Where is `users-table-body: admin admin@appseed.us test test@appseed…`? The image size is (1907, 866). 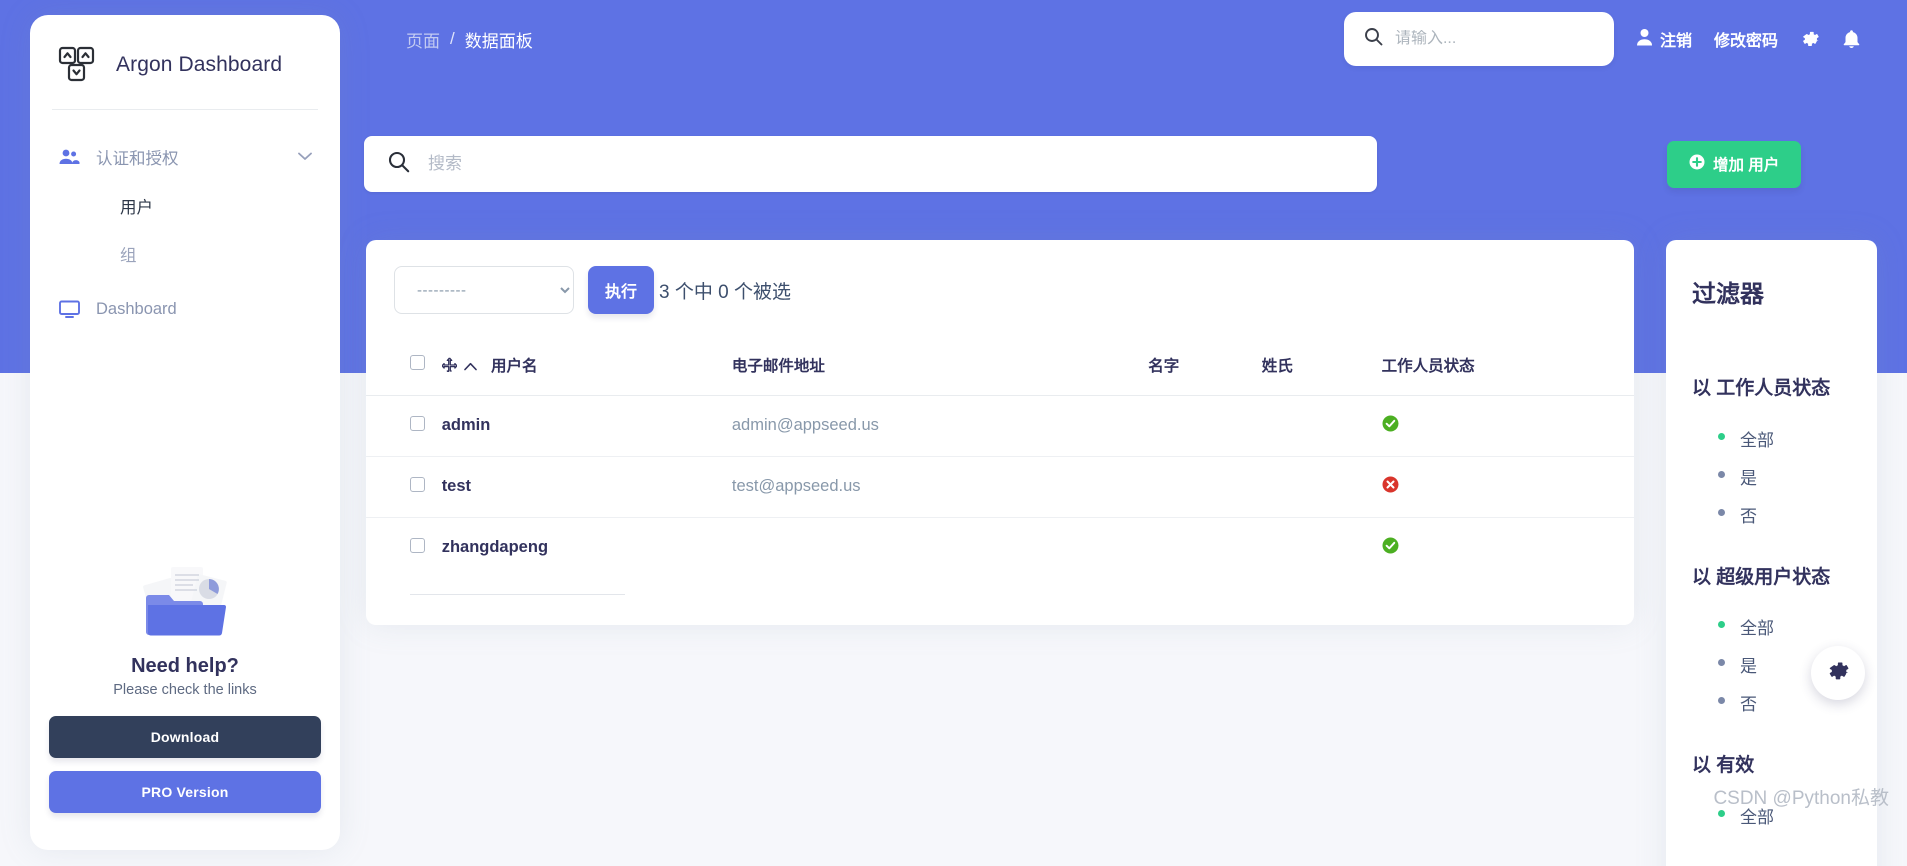 users-table-body: admin admin@appseed.us test test@appseed… is located at coordinates (1000, 486).